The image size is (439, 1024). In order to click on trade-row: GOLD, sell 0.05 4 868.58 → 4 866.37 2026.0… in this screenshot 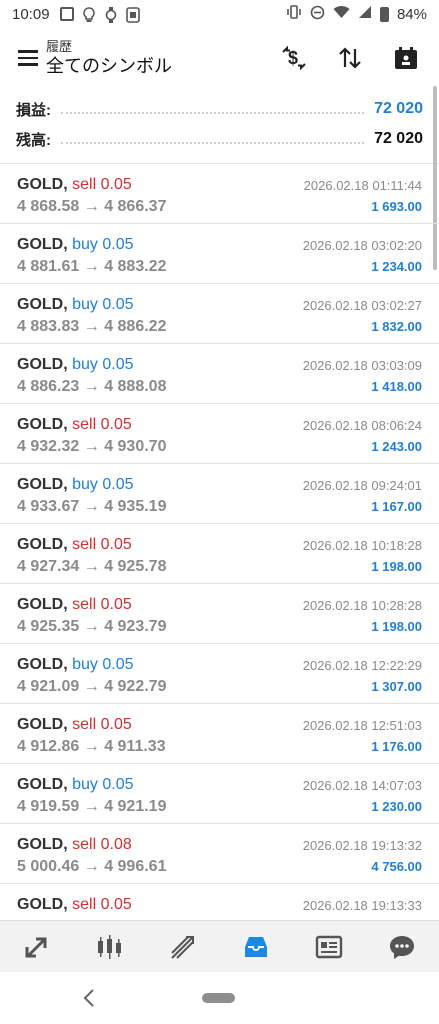, I will do `click(219, 194)`.